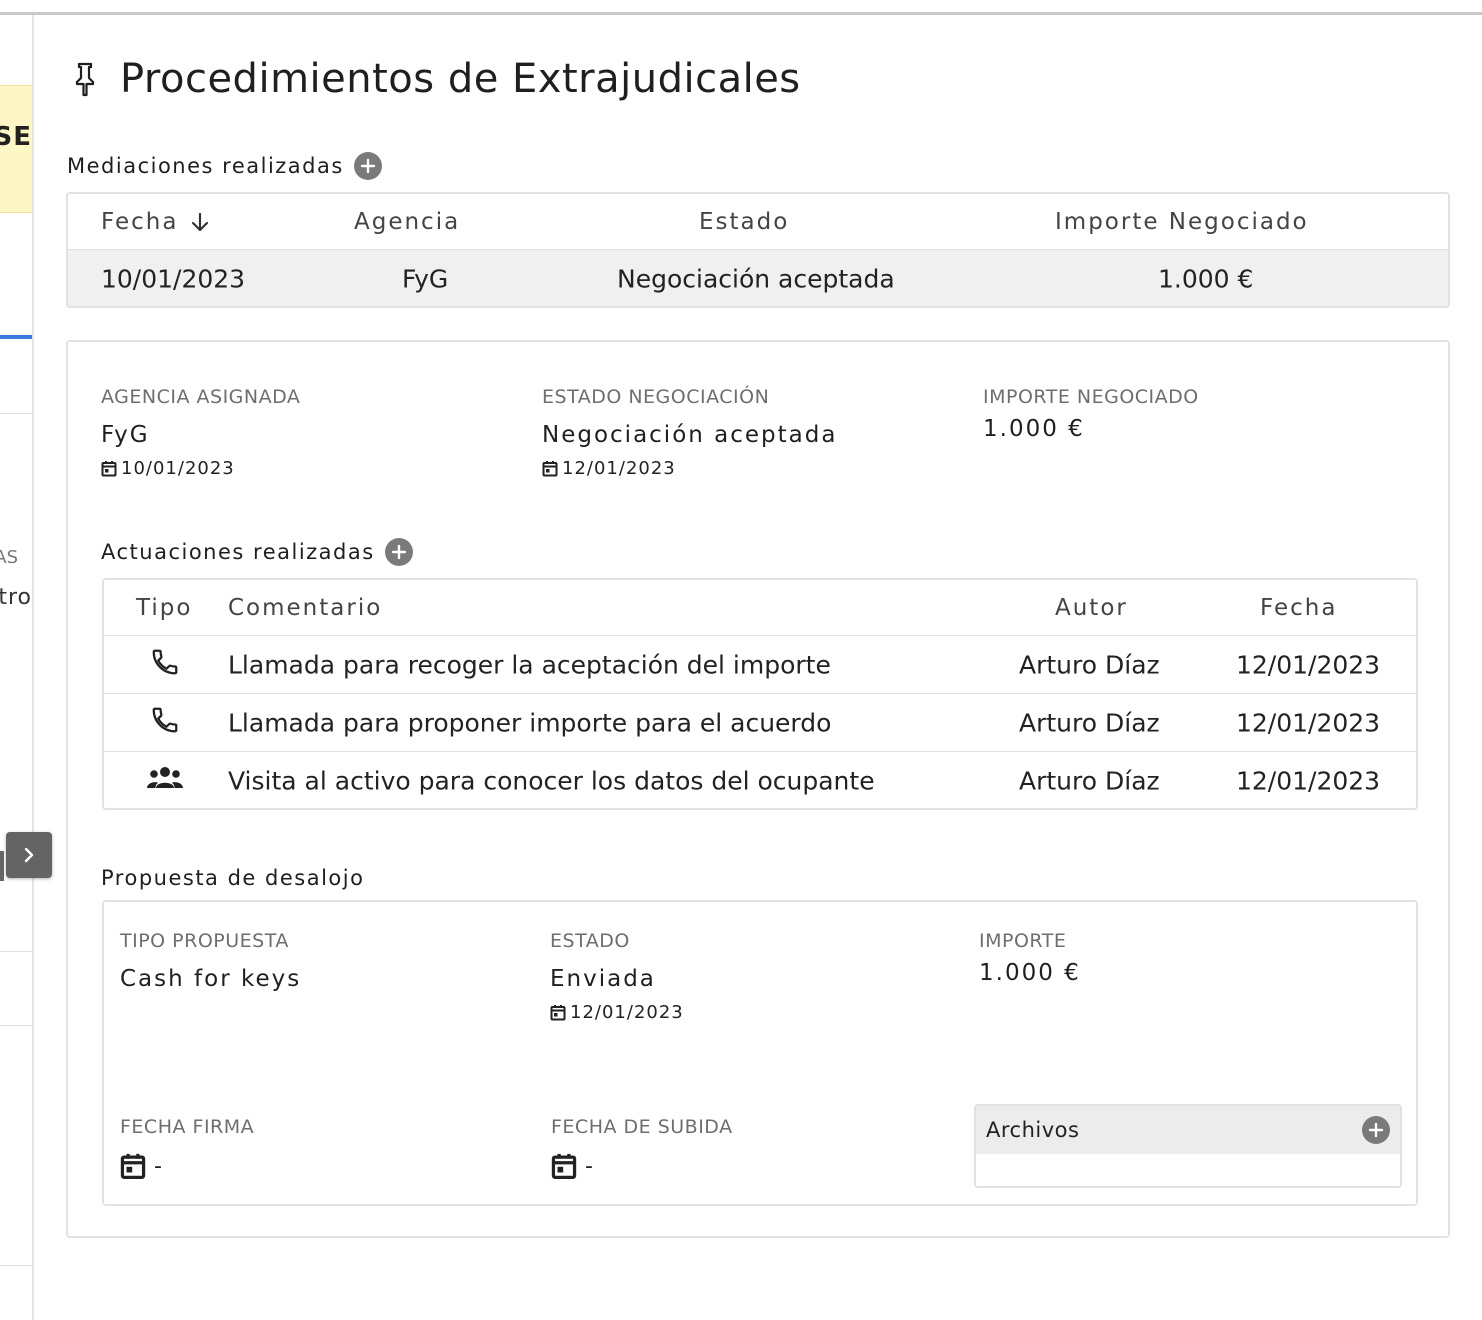  I want to click on actuaciones-section-header: Actuaciones realizadas, so click(257, 552).